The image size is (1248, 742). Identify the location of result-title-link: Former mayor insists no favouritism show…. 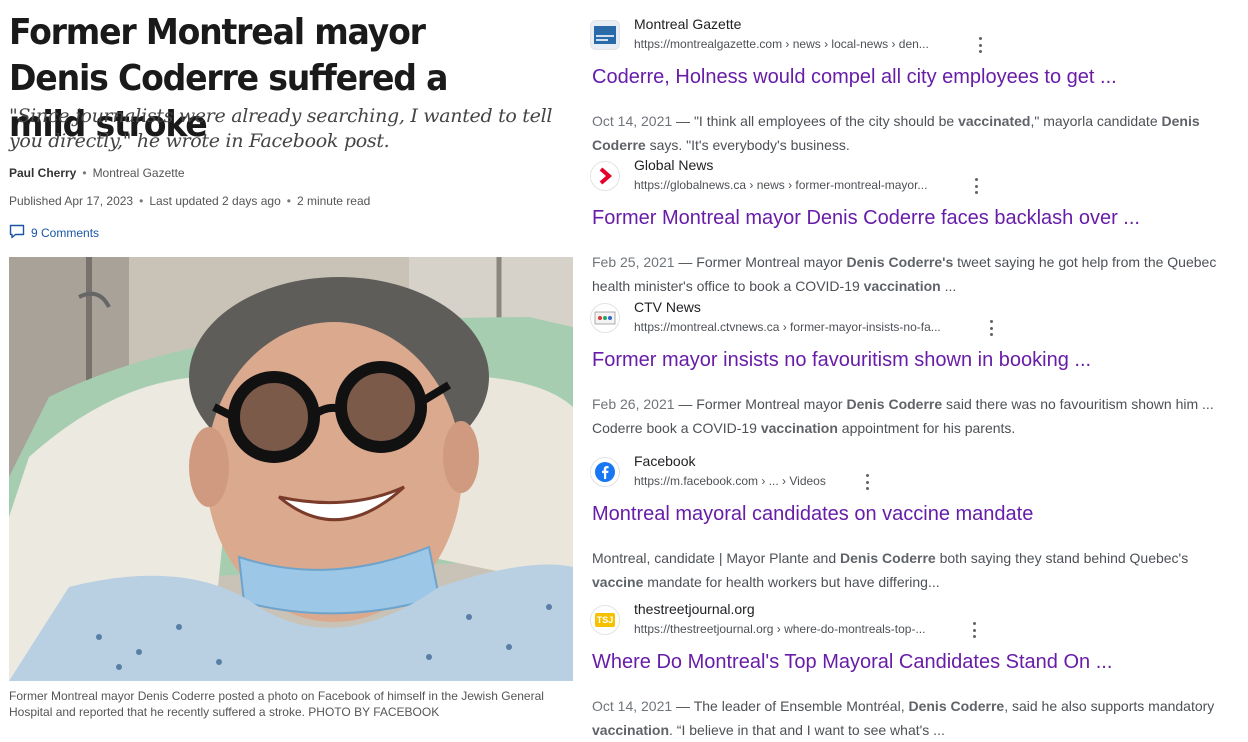
(841, 360).